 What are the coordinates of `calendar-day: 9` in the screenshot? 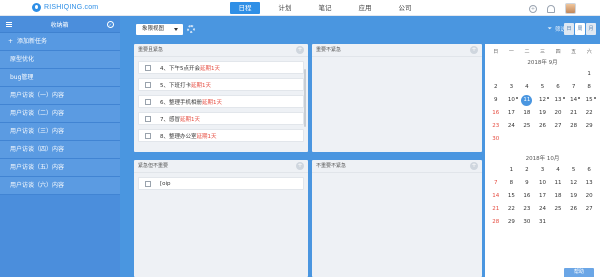 It's located at (527, 183).